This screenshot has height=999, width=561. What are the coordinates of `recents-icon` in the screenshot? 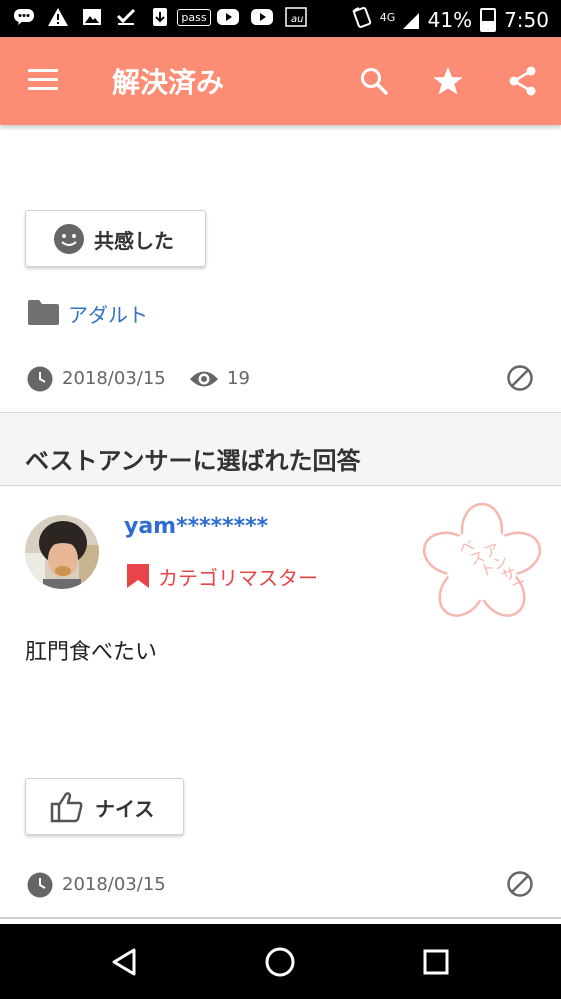 It's located at (436, 962).